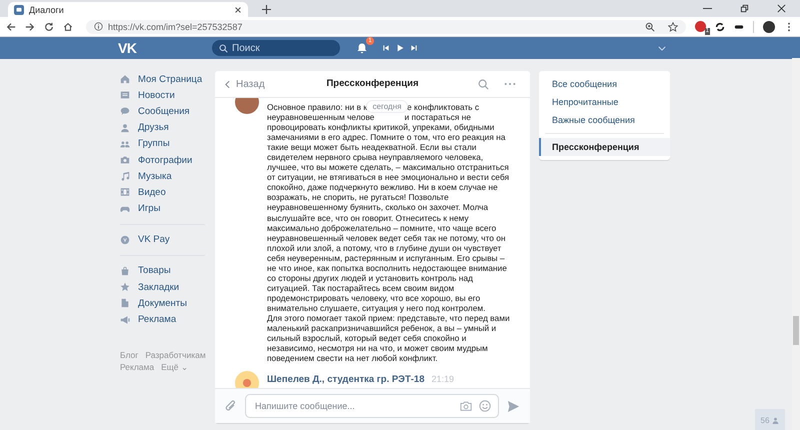 The width and height of the screenshot is (800, 430). I want to click on message-text: неуравновешенному буянить, сколько он захочет. Молча, so click(377, 207).